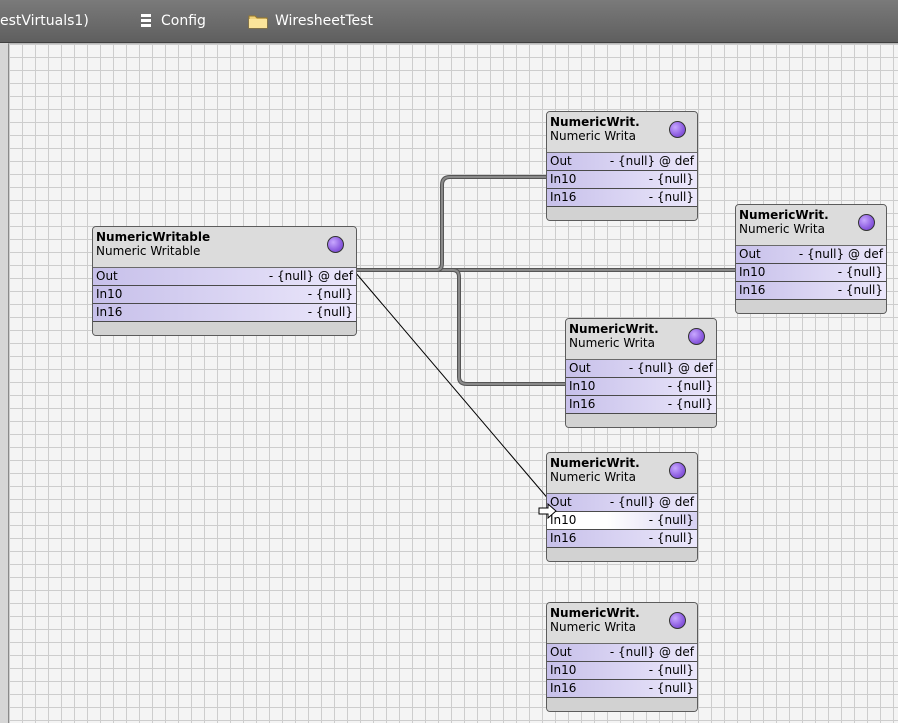 Image resolution: width=898 pixels, height=723 pixels. What do you see at coordinates (324, 21) in the screenshot?
I see `breadcrumb-folder: WiresheetTest` at bounding box center [324, 21].